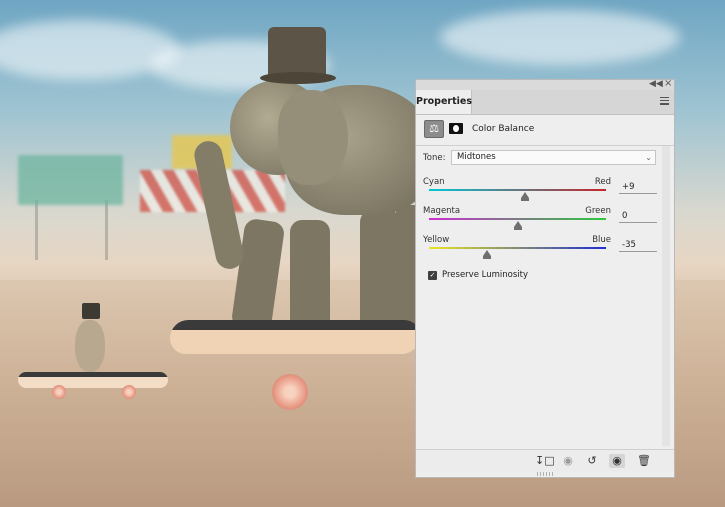 The height and width of the screenshot is (507, 725). Describe the element at coordinates (598, 211) in the screenshot. I see `slider-right-label: Green` at that location.